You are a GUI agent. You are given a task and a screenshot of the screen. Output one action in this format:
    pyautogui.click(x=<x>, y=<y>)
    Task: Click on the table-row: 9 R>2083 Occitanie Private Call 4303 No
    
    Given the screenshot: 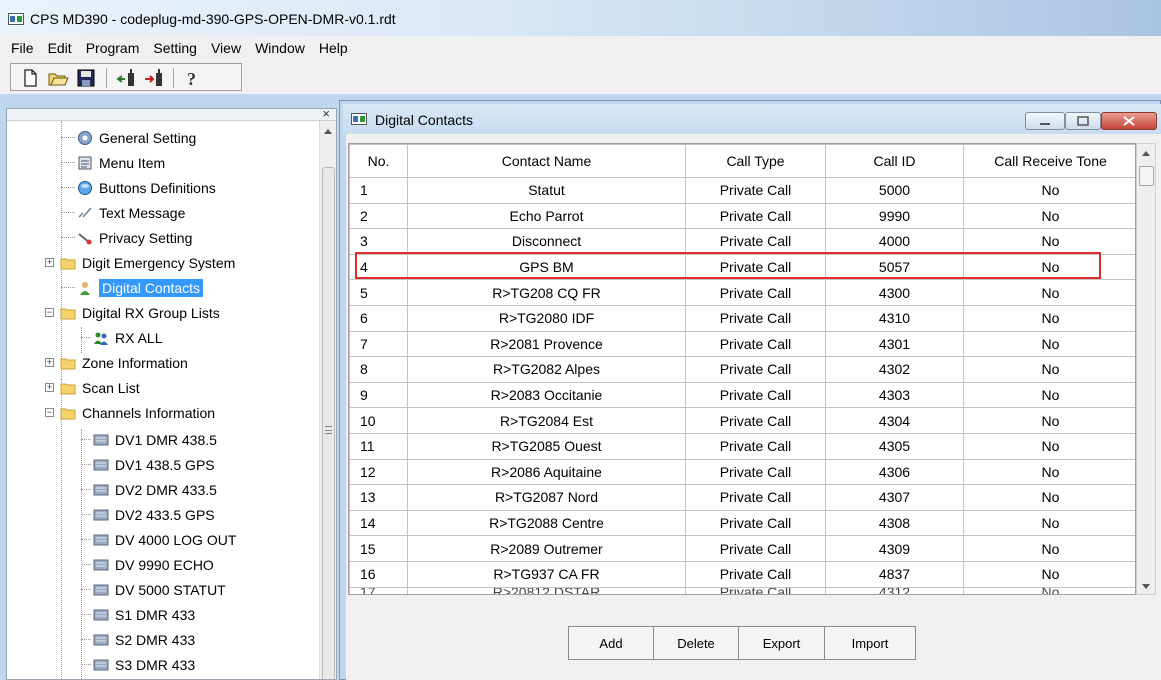 What is the action you would take?
    pyautogui.click(x=742, y=395)
    